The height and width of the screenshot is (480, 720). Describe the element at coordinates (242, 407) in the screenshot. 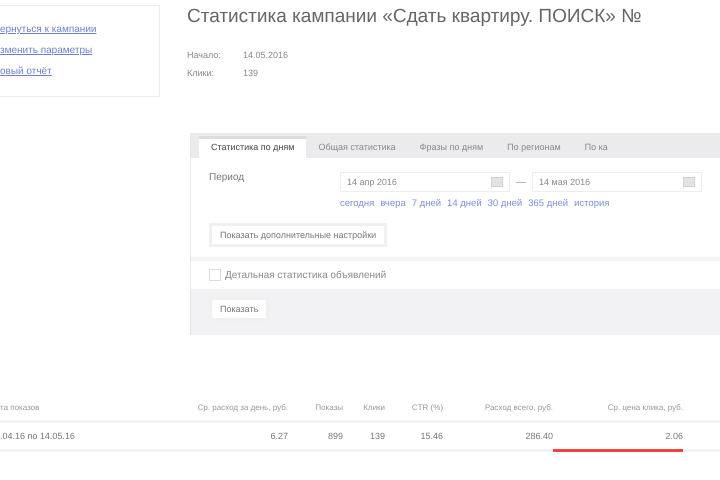

I see `column-header: Ср. расход за день, руб.` at that location.